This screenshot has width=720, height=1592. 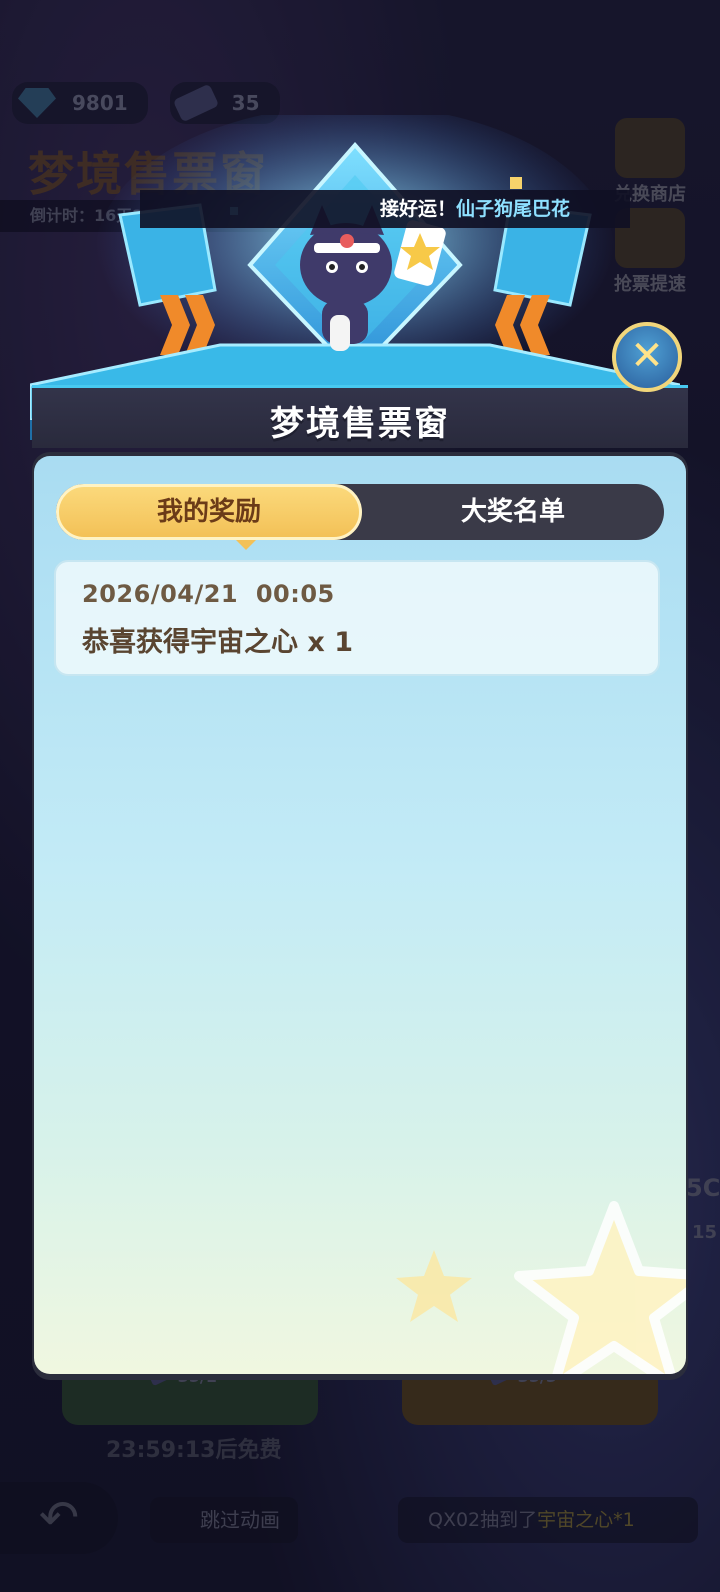 What do you see at coordinates (218, 642) in the screenshot?
I see `record-description: 恭喜获得宇宙之心 x 1` at bounding box center [218, 642].